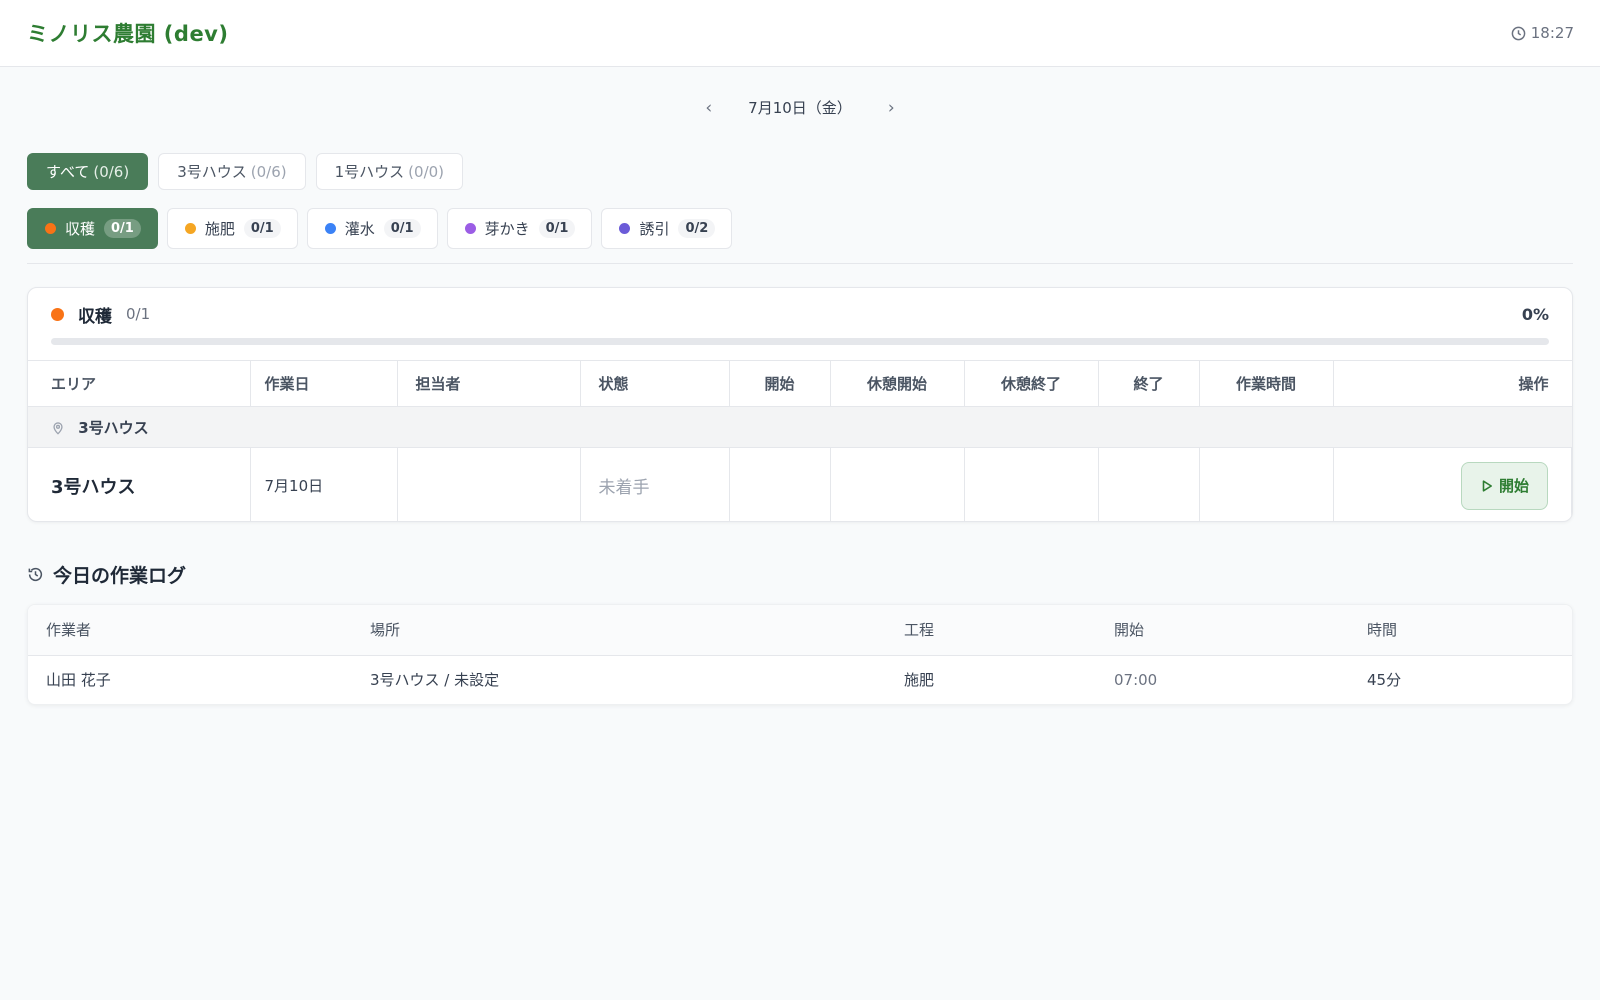  I want to click on cell-place: 3号ハウス / 未設定, so click(435, 680).